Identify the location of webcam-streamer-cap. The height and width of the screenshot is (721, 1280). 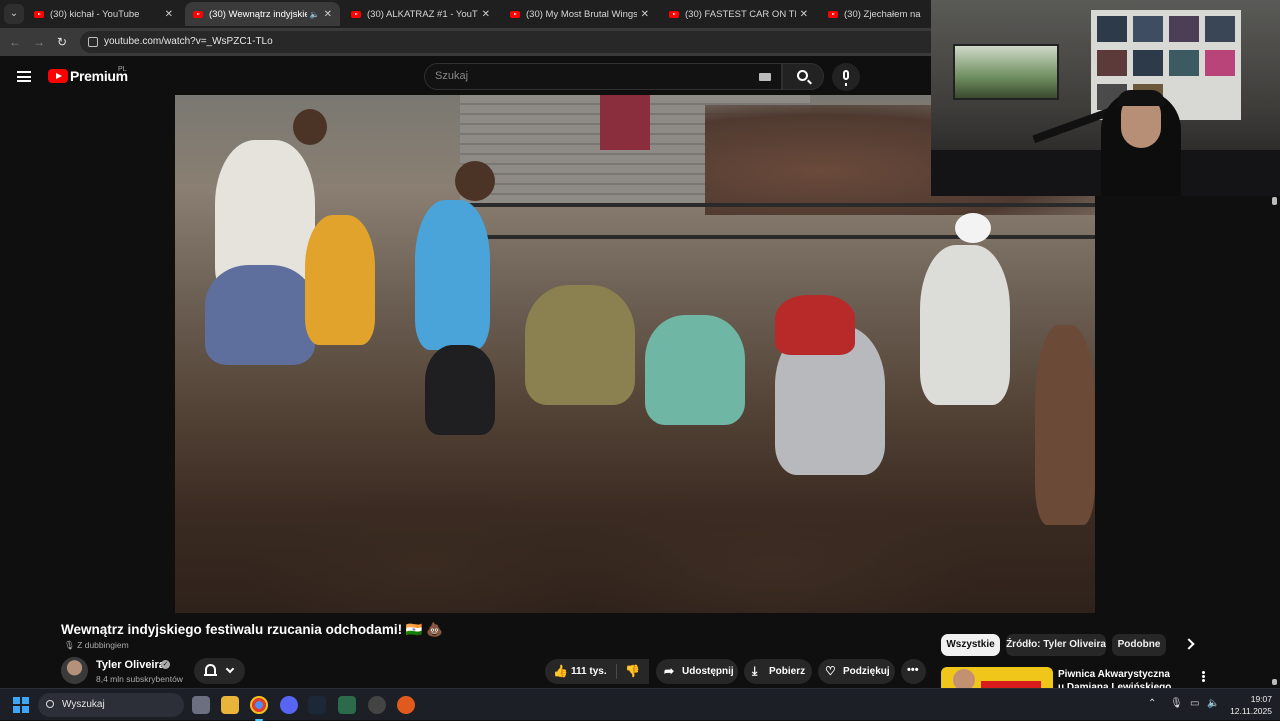
(1141, 98).